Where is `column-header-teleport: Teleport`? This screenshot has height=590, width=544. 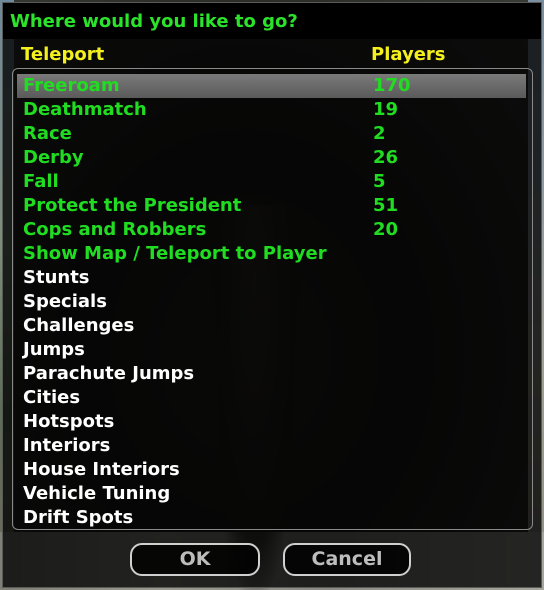
column-header-teleport: Teleport is located at coordinates (63, 54).